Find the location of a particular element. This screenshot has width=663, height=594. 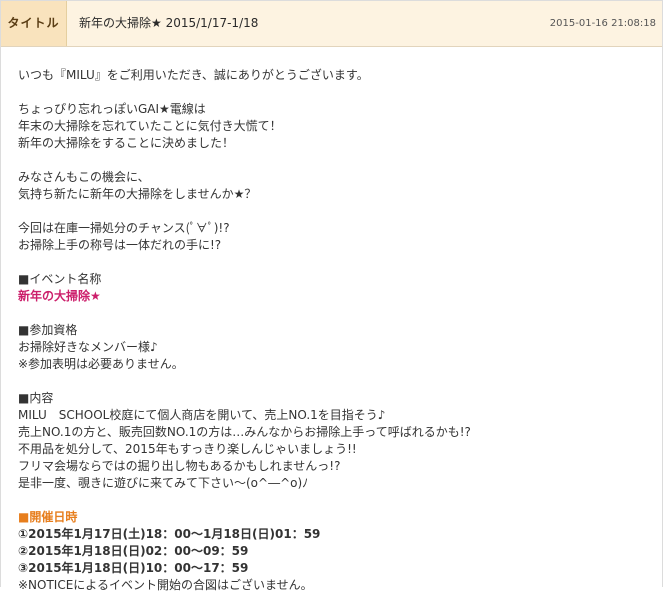

body-text: MILU SCHOOL校庭にて個人商店を開いて、売上NO.1を目指そう♪ is located at coordinates (202, 415).